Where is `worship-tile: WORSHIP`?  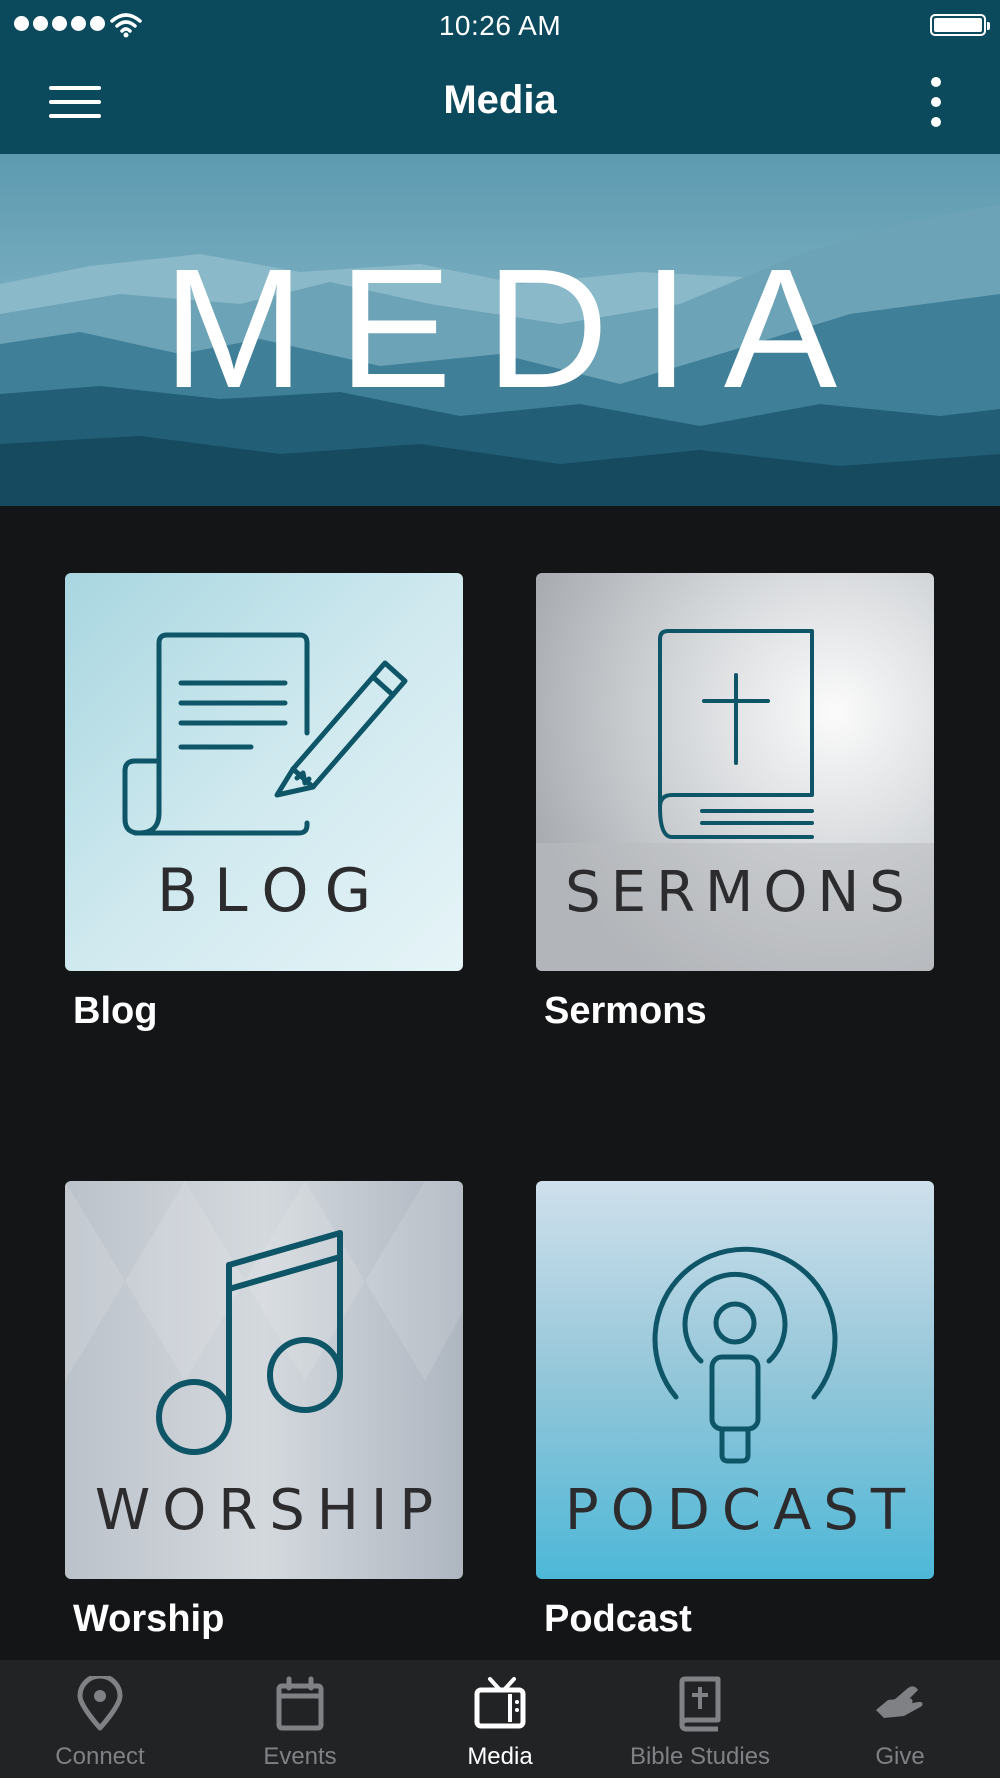
worship-tile: WORSHIP is located at coordinates (264, 1380).